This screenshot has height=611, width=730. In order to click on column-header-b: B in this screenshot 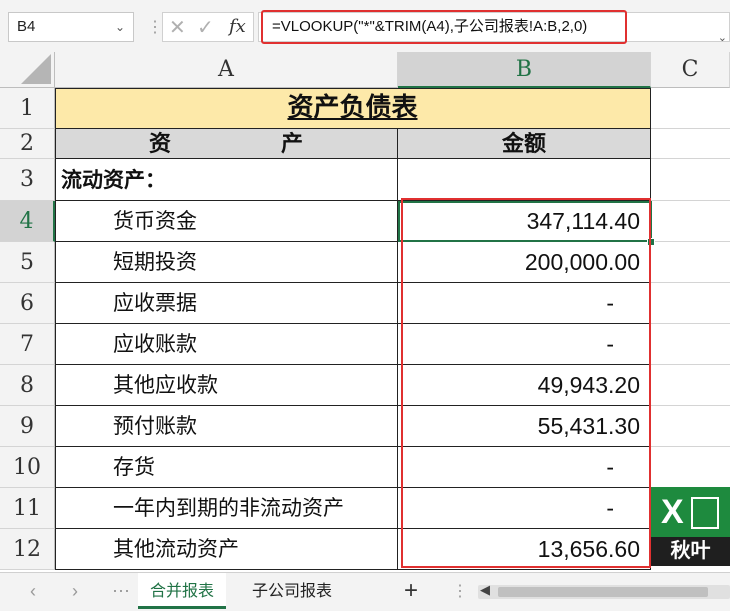, I will do `click(524, 70)`.